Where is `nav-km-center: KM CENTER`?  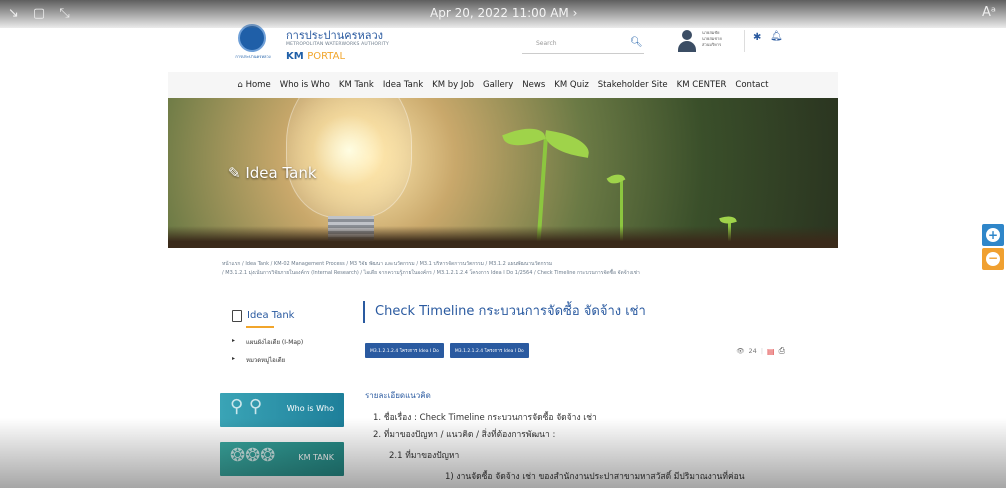 nav-km-center: KM CENTER is located at coordinates (702, 85).